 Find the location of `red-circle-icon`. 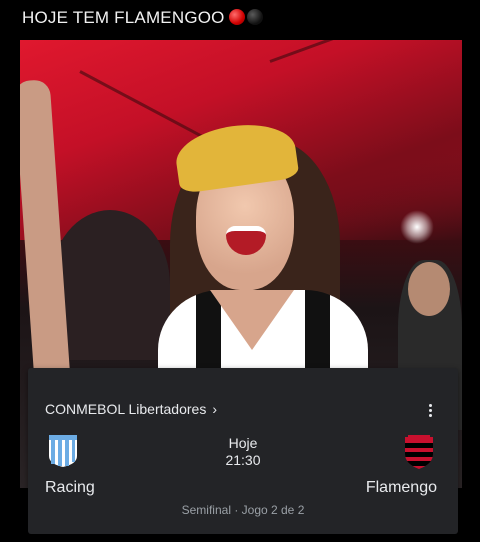

red-circle-icon is located at coordinates (237, 17).